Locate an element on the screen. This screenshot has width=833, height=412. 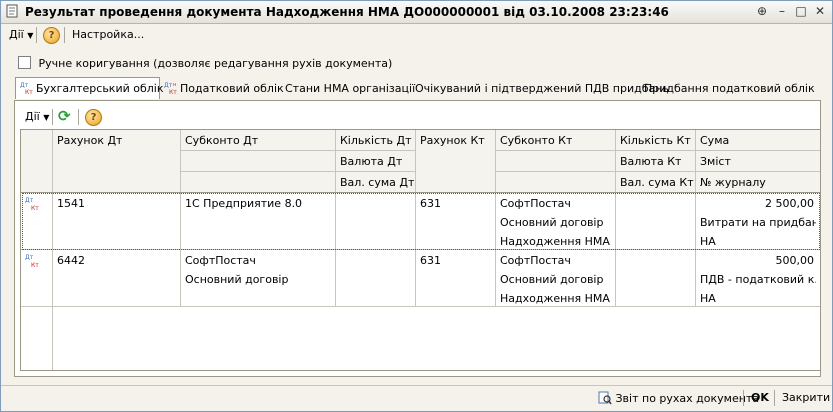
tab-tax: Дт н Кт Податковий облік is located at coordinates (224, 89).